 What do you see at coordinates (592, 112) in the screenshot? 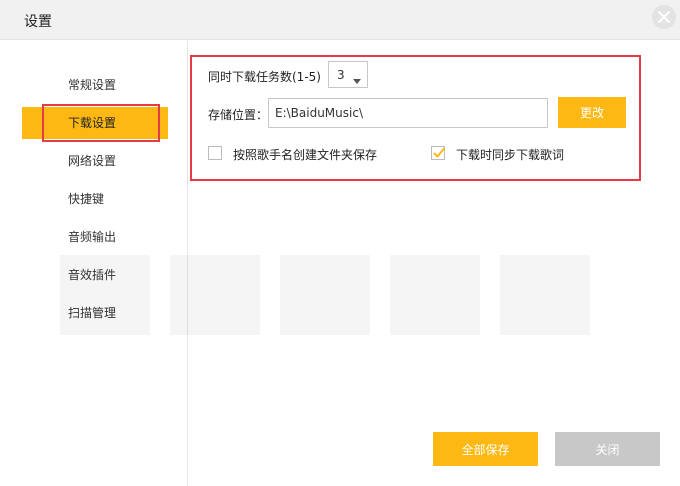
I see `change-location-button: 更改` at bounding box center [592, 112].